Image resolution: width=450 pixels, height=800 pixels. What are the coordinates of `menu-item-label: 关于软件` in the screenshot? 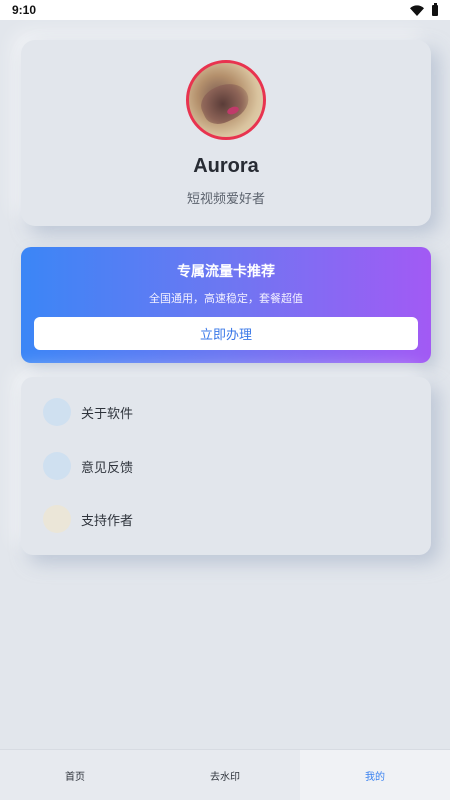 It's located at (107, 414).